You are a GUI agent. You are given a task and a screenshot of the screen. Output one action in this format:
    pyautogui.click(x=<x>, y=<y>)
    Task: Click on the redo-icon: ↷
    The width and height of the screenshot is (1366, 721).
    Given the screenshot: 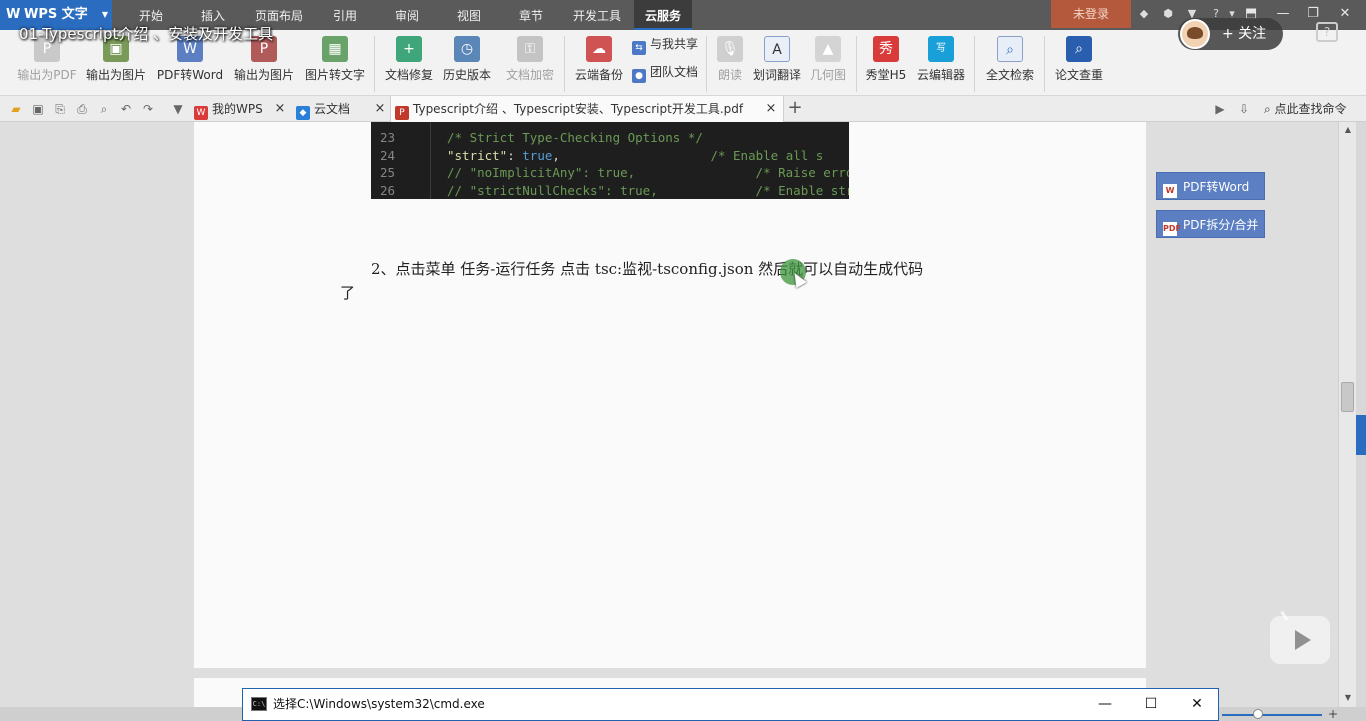 What is the action you would take?
    pyautogui.click(x=148, y=109)
    